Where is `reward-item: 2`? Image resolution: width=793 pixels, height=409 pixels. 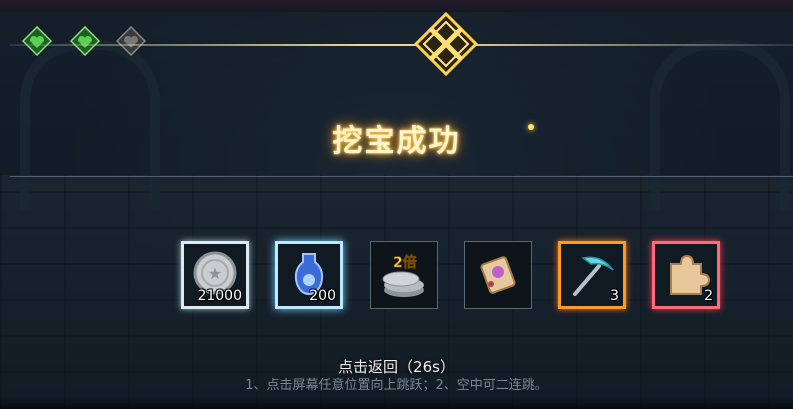
reward-item: 2 is located at coordinates (686, 275).